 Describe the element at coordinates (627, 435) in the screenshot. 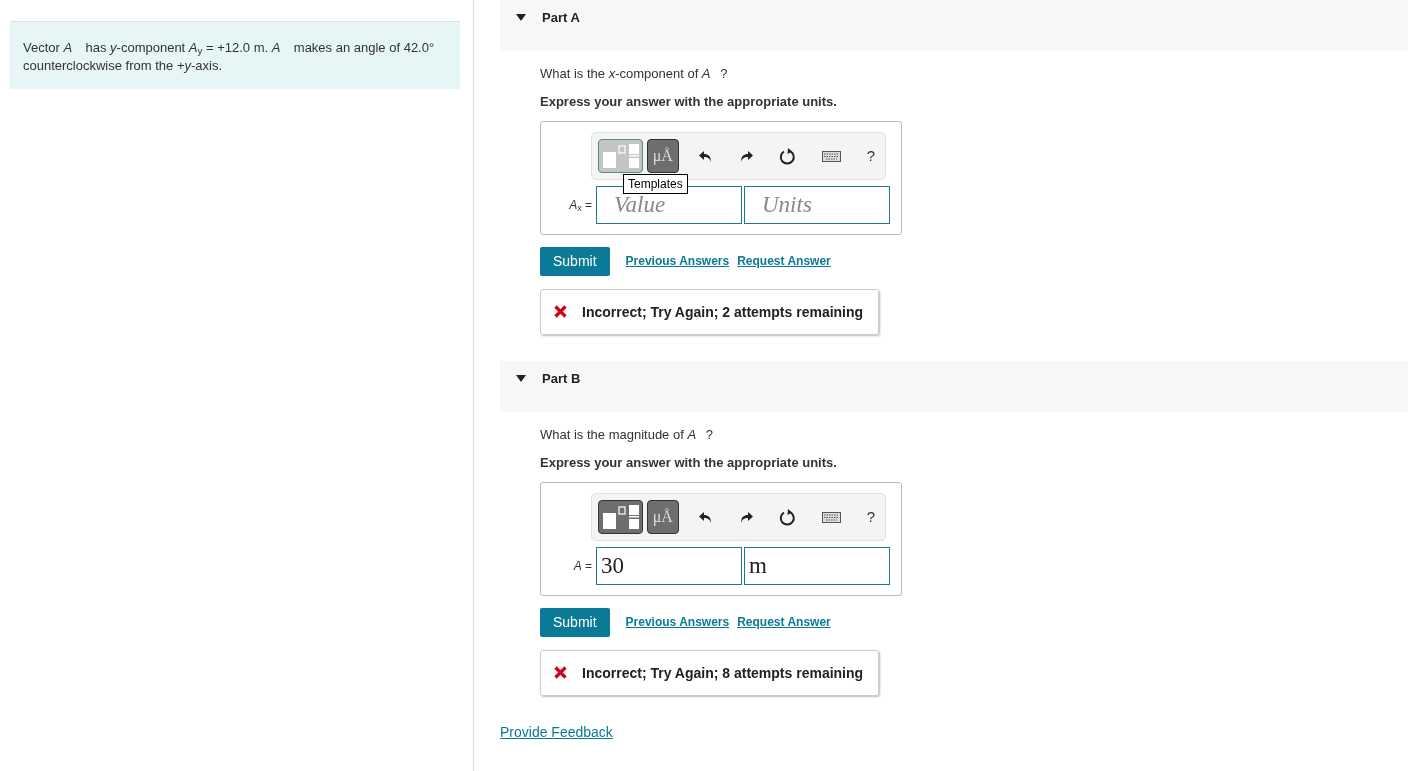

I see `question-text: What is the magnitude of A⃗?` at that location.